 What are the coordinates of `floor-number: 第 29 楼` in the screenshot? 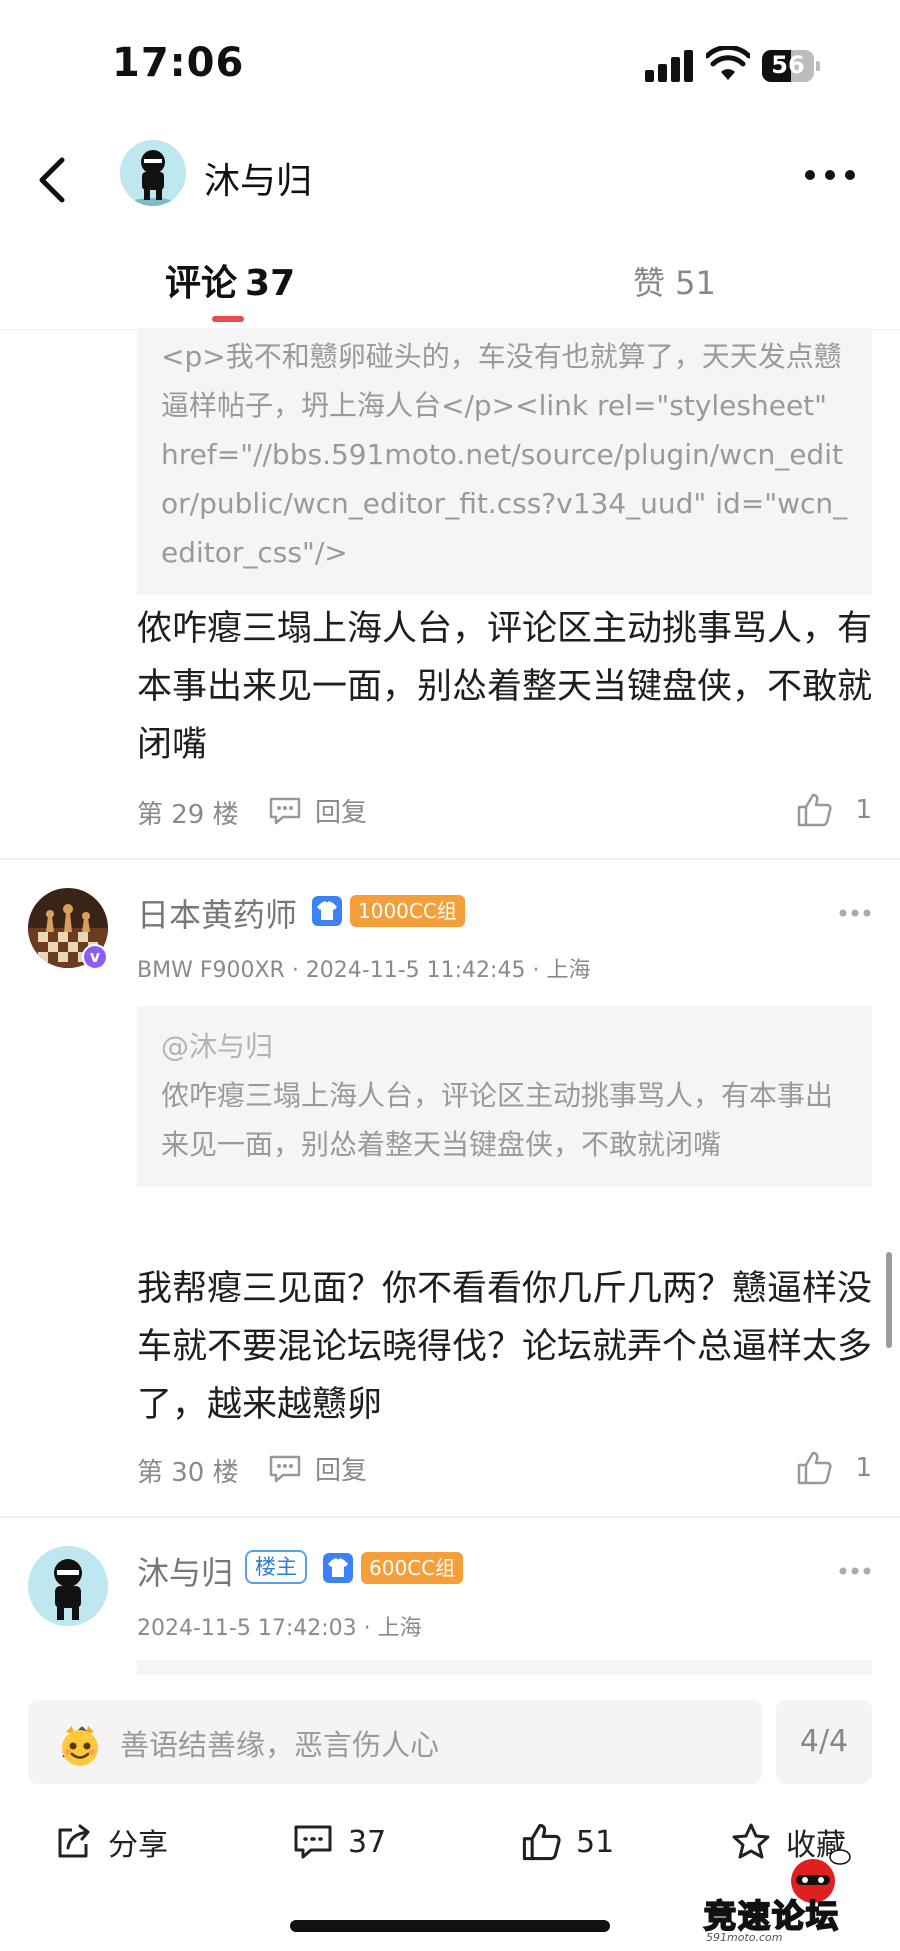 It's located at (188, 815).